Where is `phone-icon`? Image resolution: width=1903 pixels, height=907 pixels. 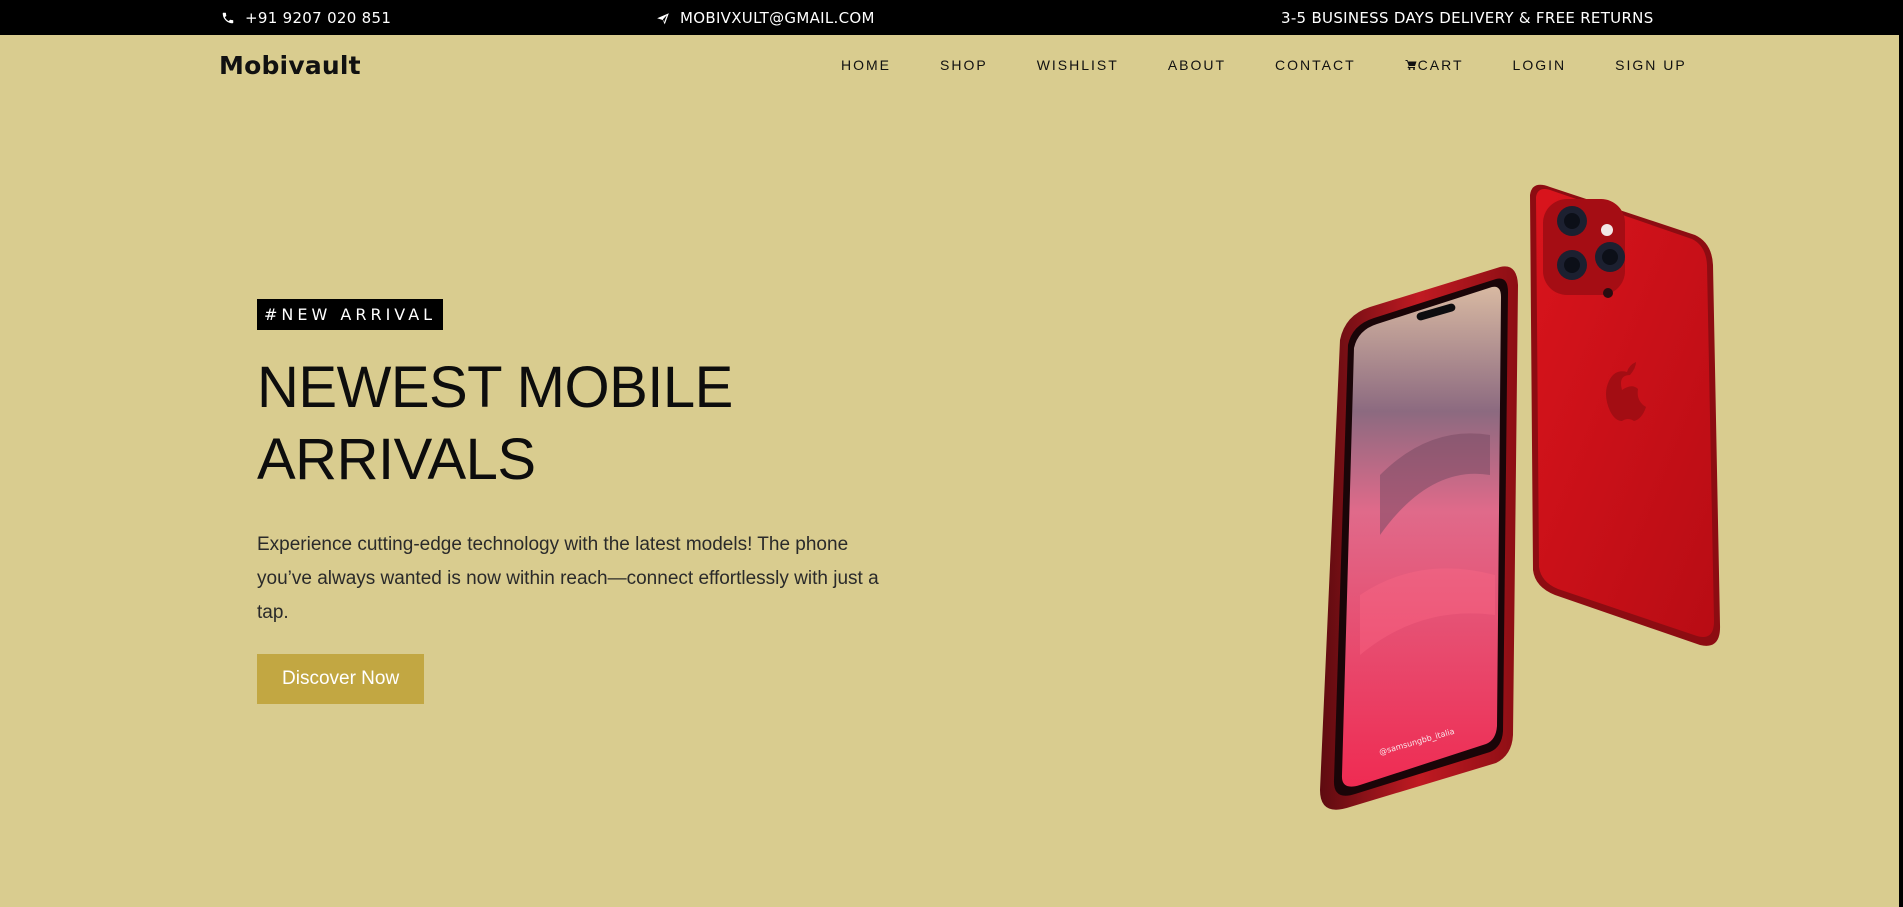
phone-icon is located at coordinates (228, 18).